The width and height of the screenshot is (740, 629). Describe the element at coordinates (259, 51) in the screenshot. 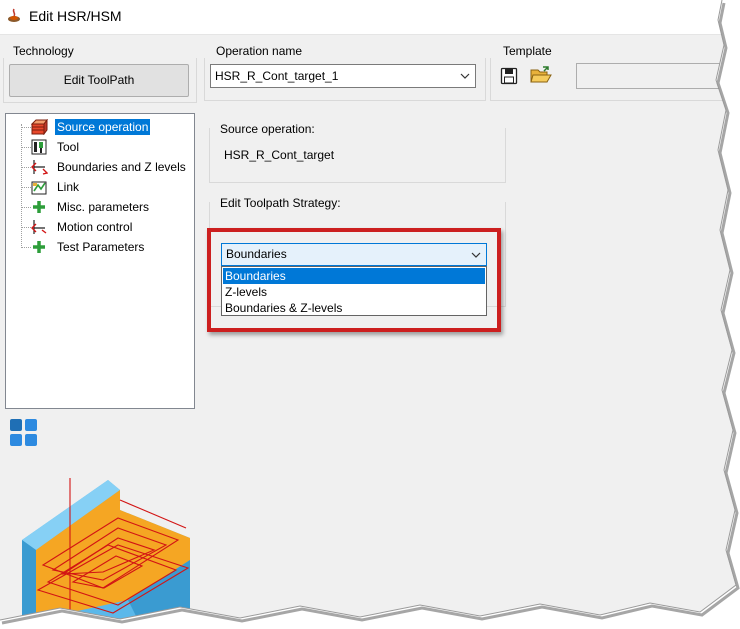

I see `operation-name-label: Operation name` at that location.